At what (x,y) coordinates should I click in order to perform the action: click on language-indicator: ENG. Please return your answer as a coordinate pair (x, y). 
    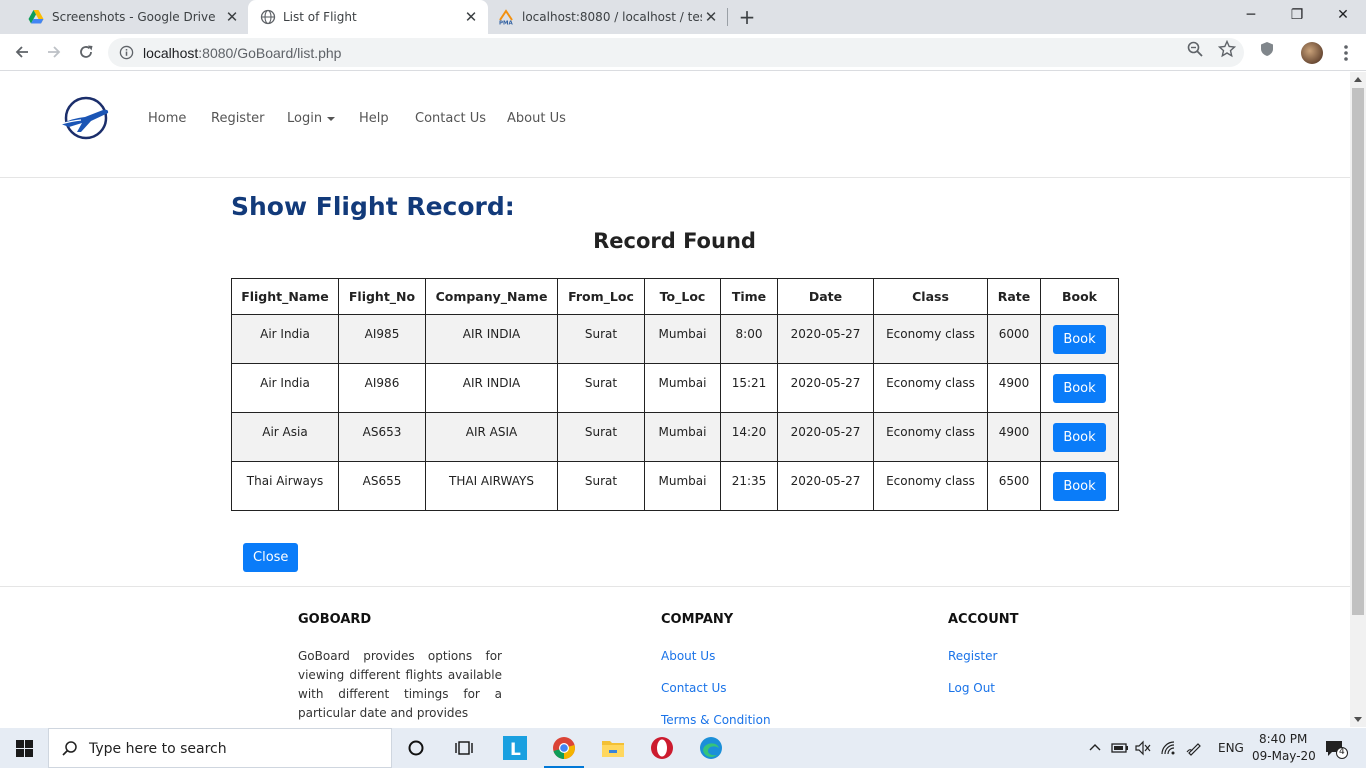
    Looking at the image, I should click on (1231, 748).